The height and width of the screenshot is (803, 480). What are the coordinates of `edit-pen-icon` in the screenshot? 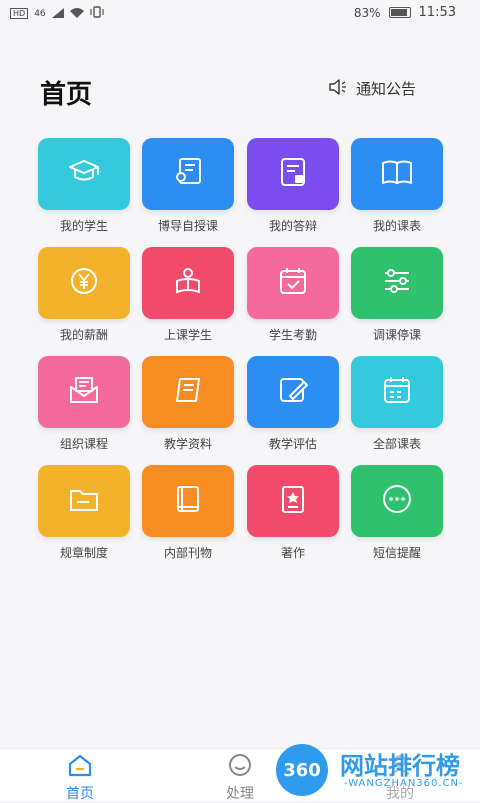 It's located at (293, 392).